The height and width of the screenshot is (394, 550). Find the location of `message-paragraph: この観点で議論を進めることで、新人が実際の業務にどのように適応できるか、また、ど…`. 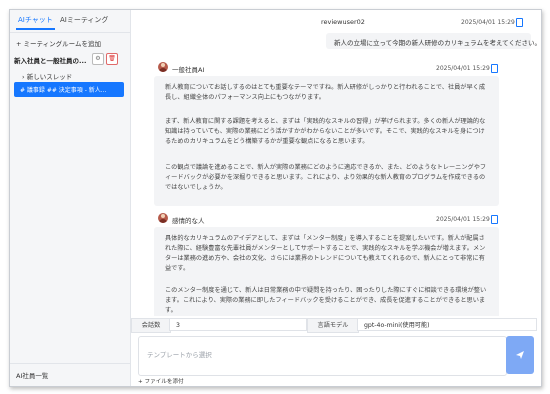

message-paragraph: この観点で議論を進めることで、新人が実際の業務にどのように適応できるか、また、ど… is located at coordinates (326, 177).